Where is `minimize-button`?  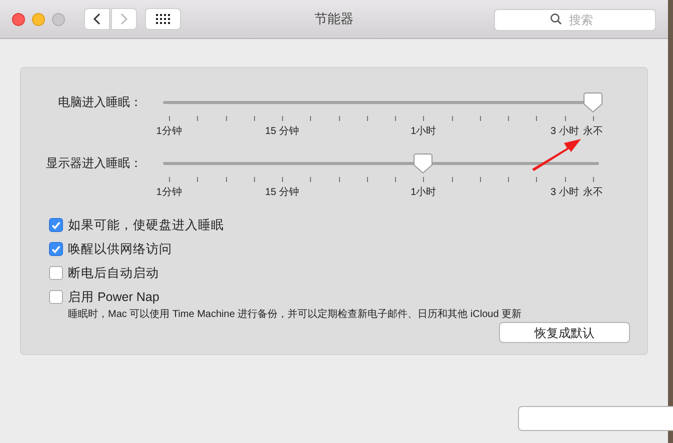 minimize-button is located at coordinates (38, 19).